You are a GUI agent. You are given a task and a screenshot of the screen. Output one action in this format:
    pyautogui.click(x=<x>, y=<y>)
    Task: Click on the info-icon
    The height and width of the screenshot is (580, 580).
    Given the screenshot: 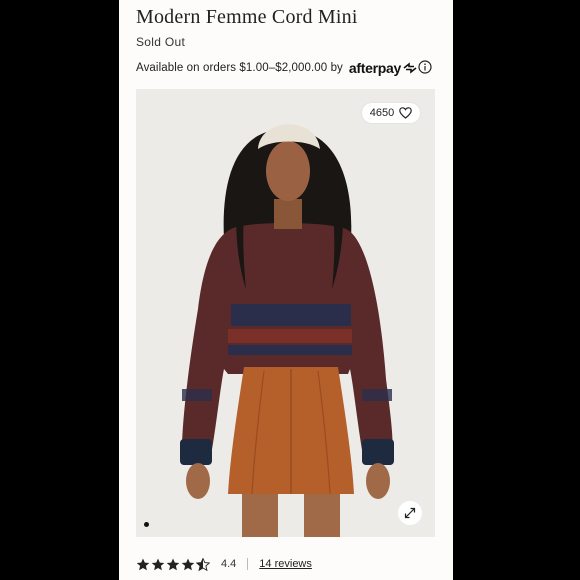 What is the action you would take?
    pyautogui.click(x=425, y=67)
    